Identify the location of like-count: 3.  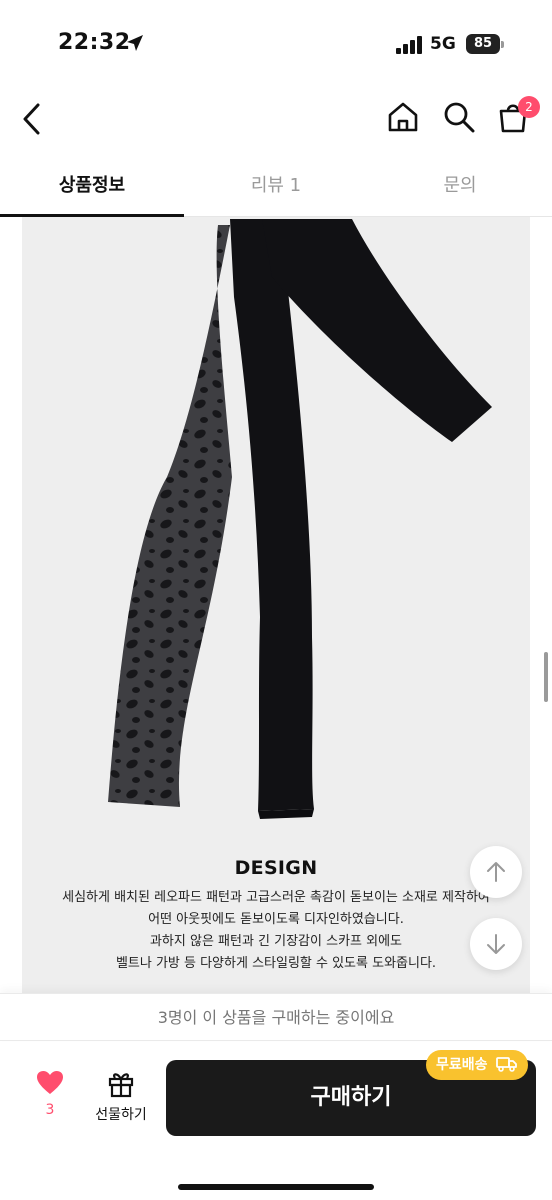
(50, 1110).